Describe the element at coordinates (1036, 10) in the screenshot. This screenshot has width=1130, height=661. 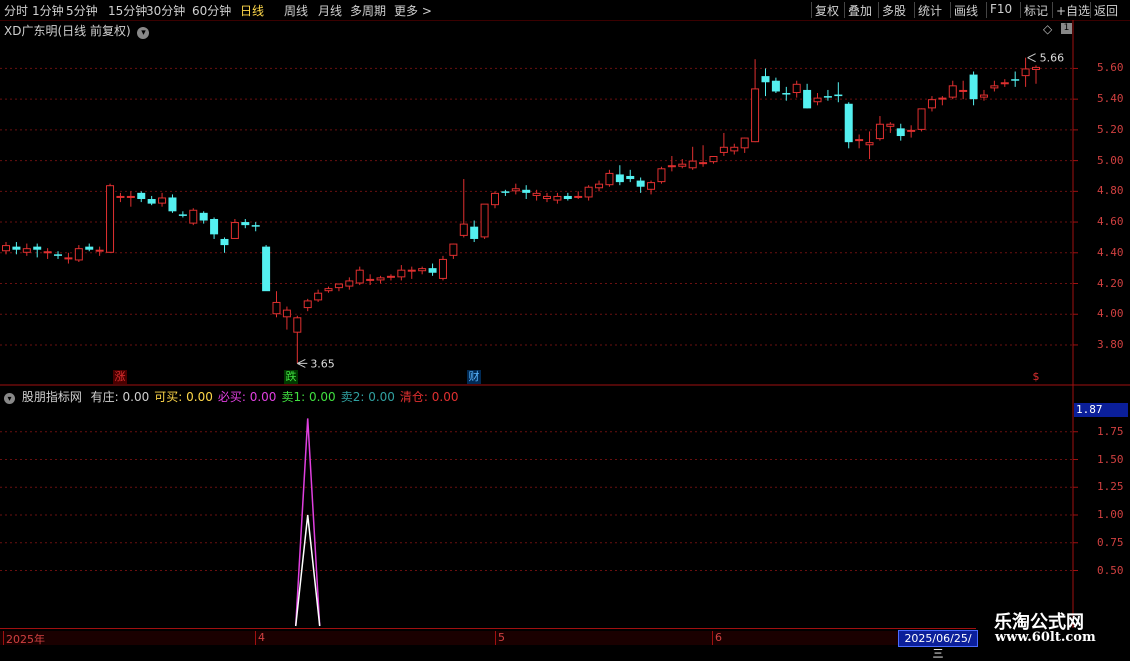
I see `tool-button-6: 标记` at that location.